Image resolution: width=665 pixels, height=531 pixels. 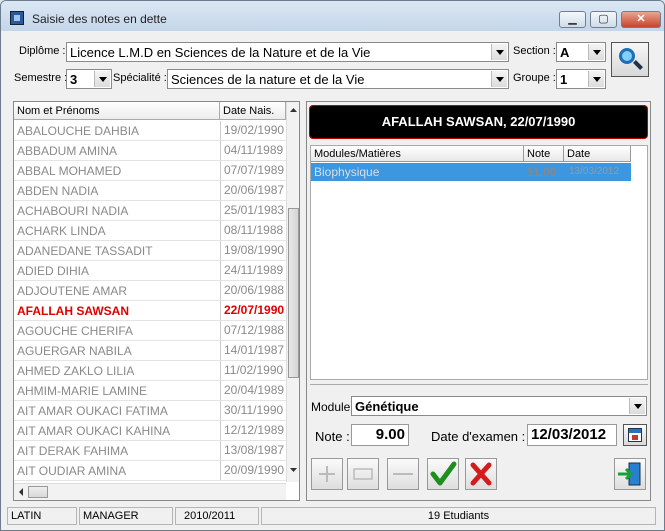 I want to click on vertical-scrollbar, so click(x=292, y=292).